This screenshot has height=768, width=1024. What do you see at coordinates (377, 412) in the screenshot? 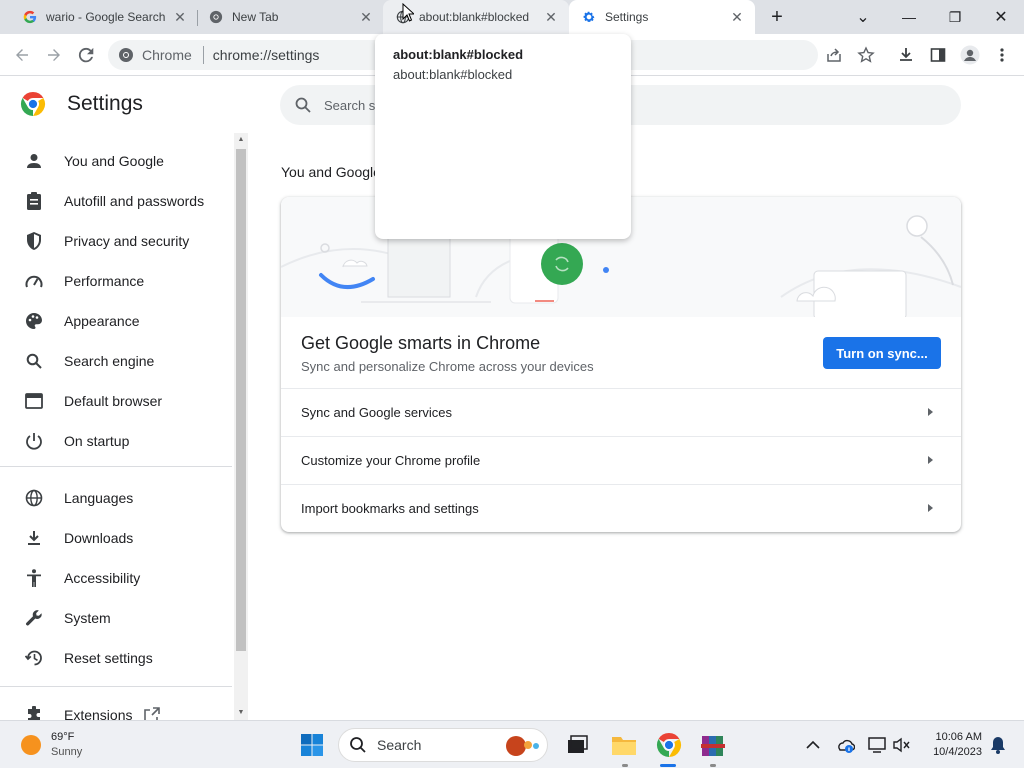
I see `row-label: Sync and Google services` at bounding box center [377, 412].